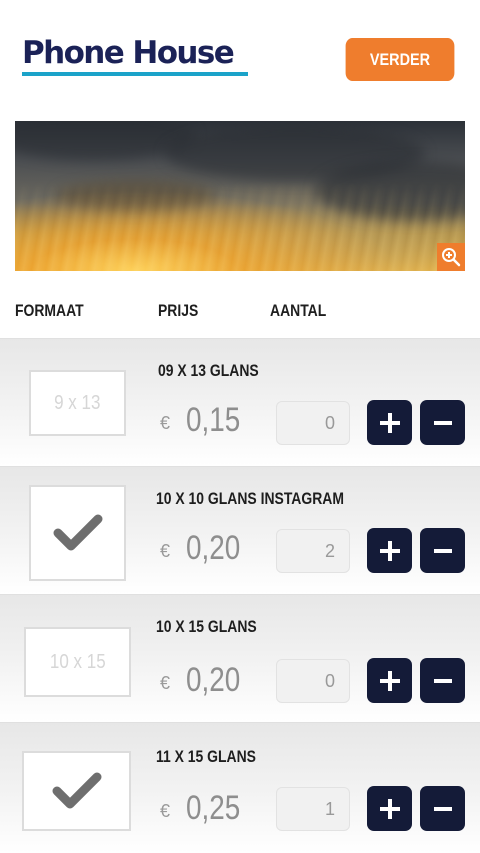  What do you see at coordinates (128, 53) in the screenshot?
I see `logo-text: Phone House` at bounding box center [128, 53].